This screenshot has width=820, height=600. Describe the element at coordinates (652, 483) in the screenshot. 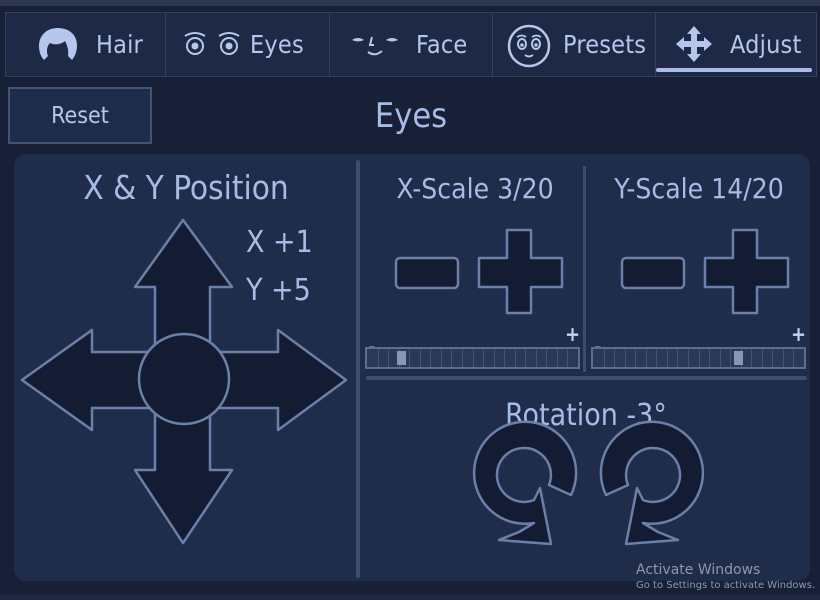

I see `rotate-counterclockwise-button` at that location.